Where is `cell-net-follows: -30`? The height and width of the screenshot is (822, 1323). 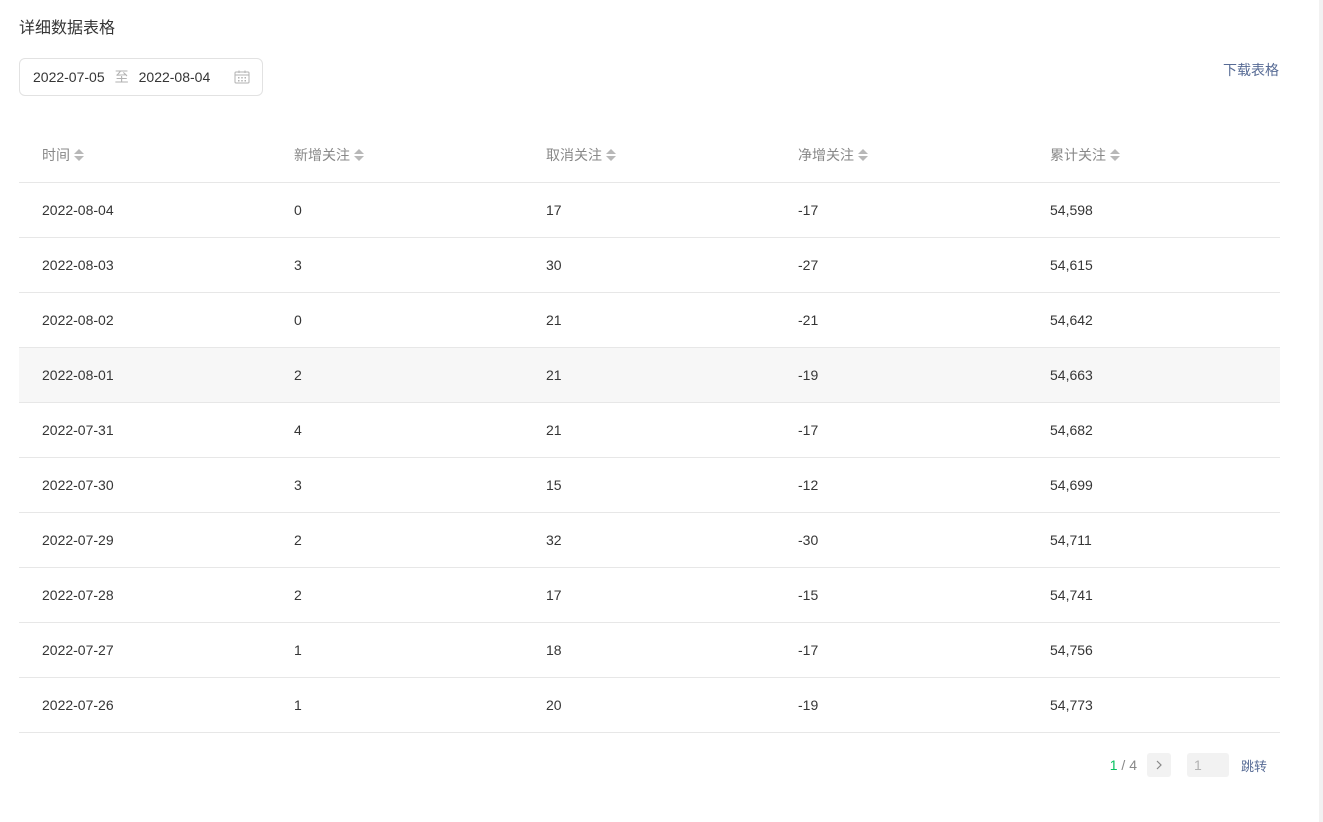
cell-net-follows: -30 is located at coordinates (808, 540).